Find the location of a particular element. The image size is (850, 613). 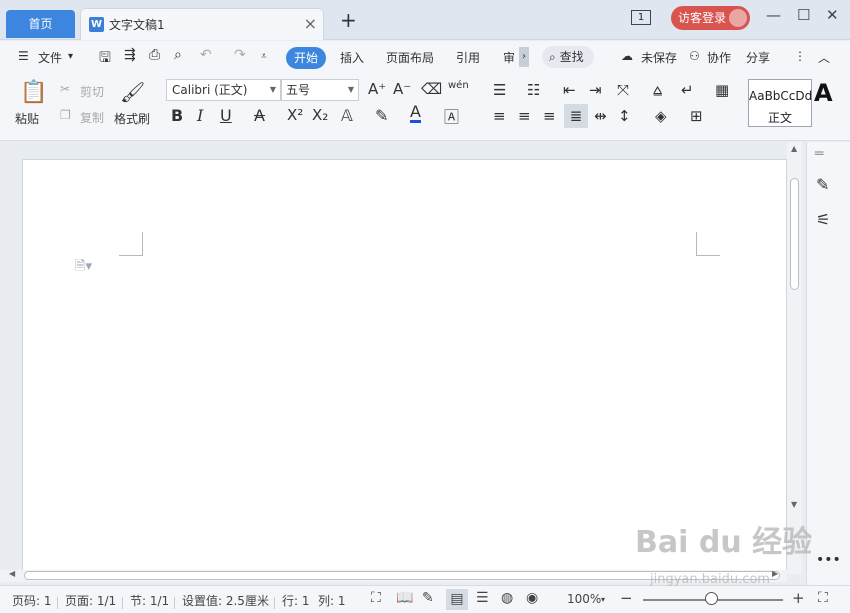

search-button: ⌕ 查找 is located at coordinates (568, 57).